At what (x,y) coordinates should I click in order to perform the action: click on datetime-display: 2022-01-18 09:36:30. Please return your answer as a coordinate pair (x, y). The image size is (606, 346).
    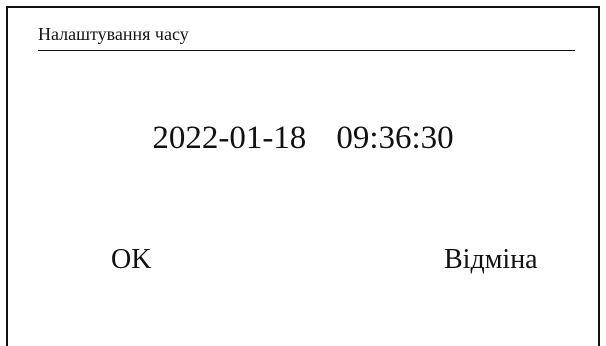
    Looking at the image, I should click on (303, 138).